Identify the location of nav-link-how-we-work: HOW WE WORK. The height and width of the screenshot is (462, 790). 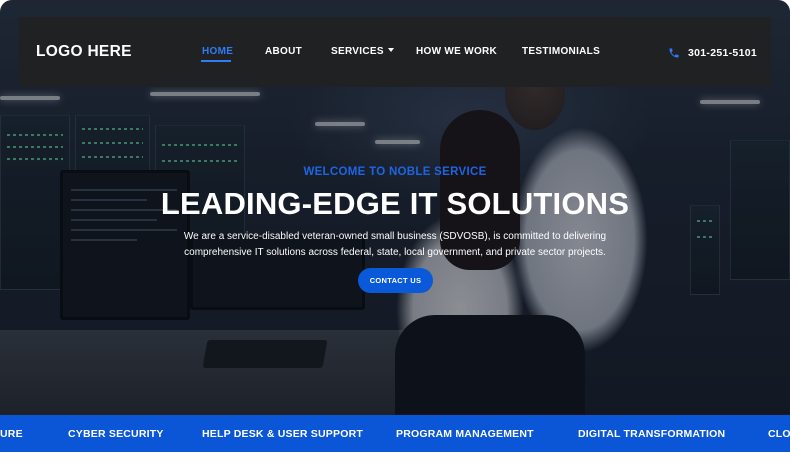
(456, 51).